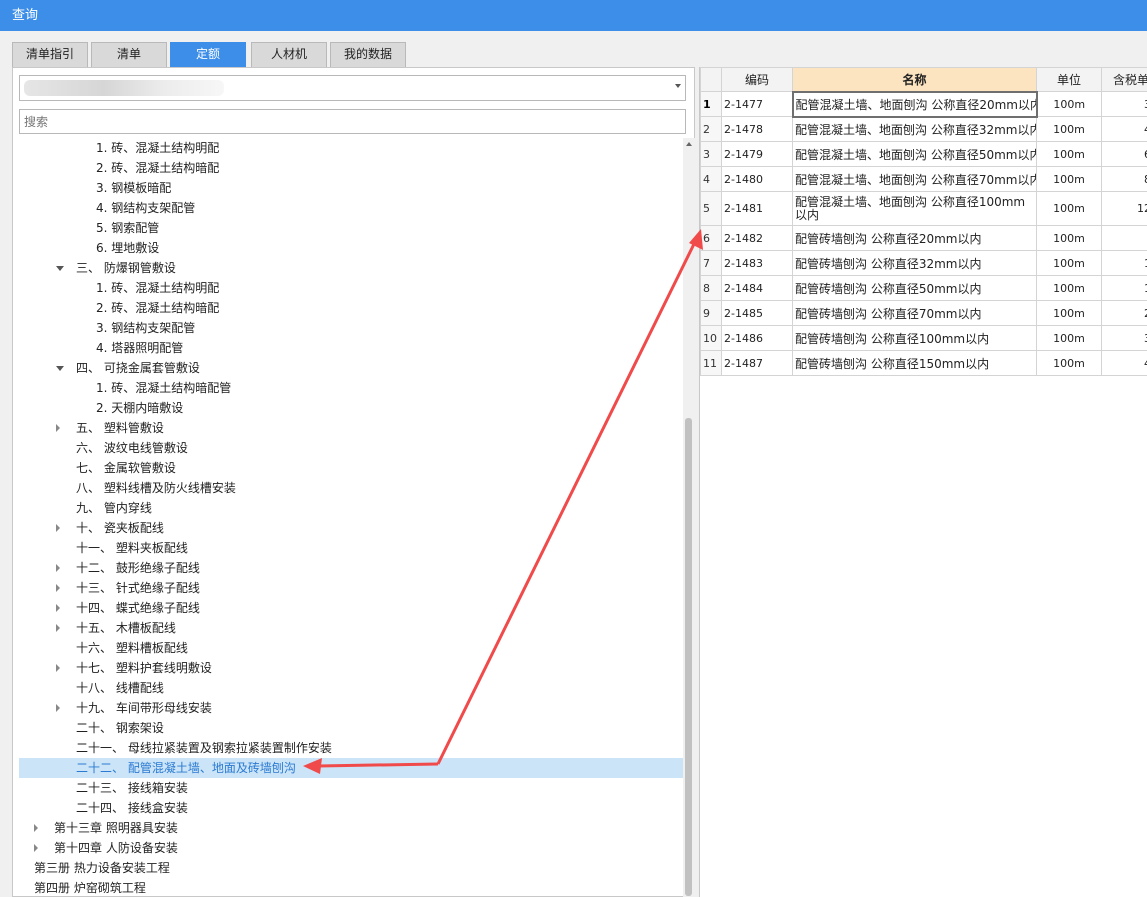 Image resolution: width=1147 pixels, height=897 pixels. What do you see at coordinates (711, 179) in the screenshot?
I see `row-number: 4` at bounding box center [711, 179].